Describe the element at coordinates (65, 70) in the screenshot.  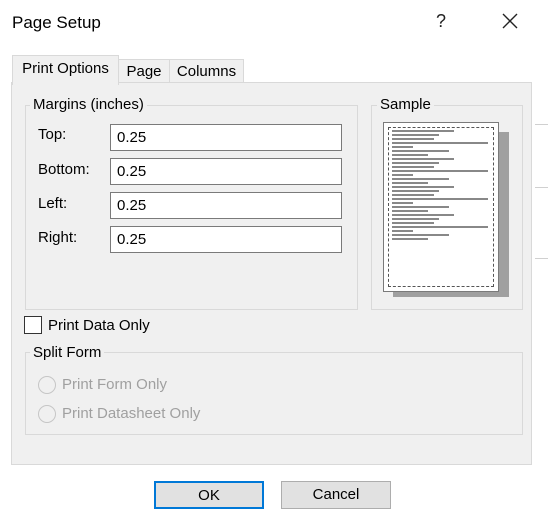
I see `tab-print-options: Print Options` at that location.